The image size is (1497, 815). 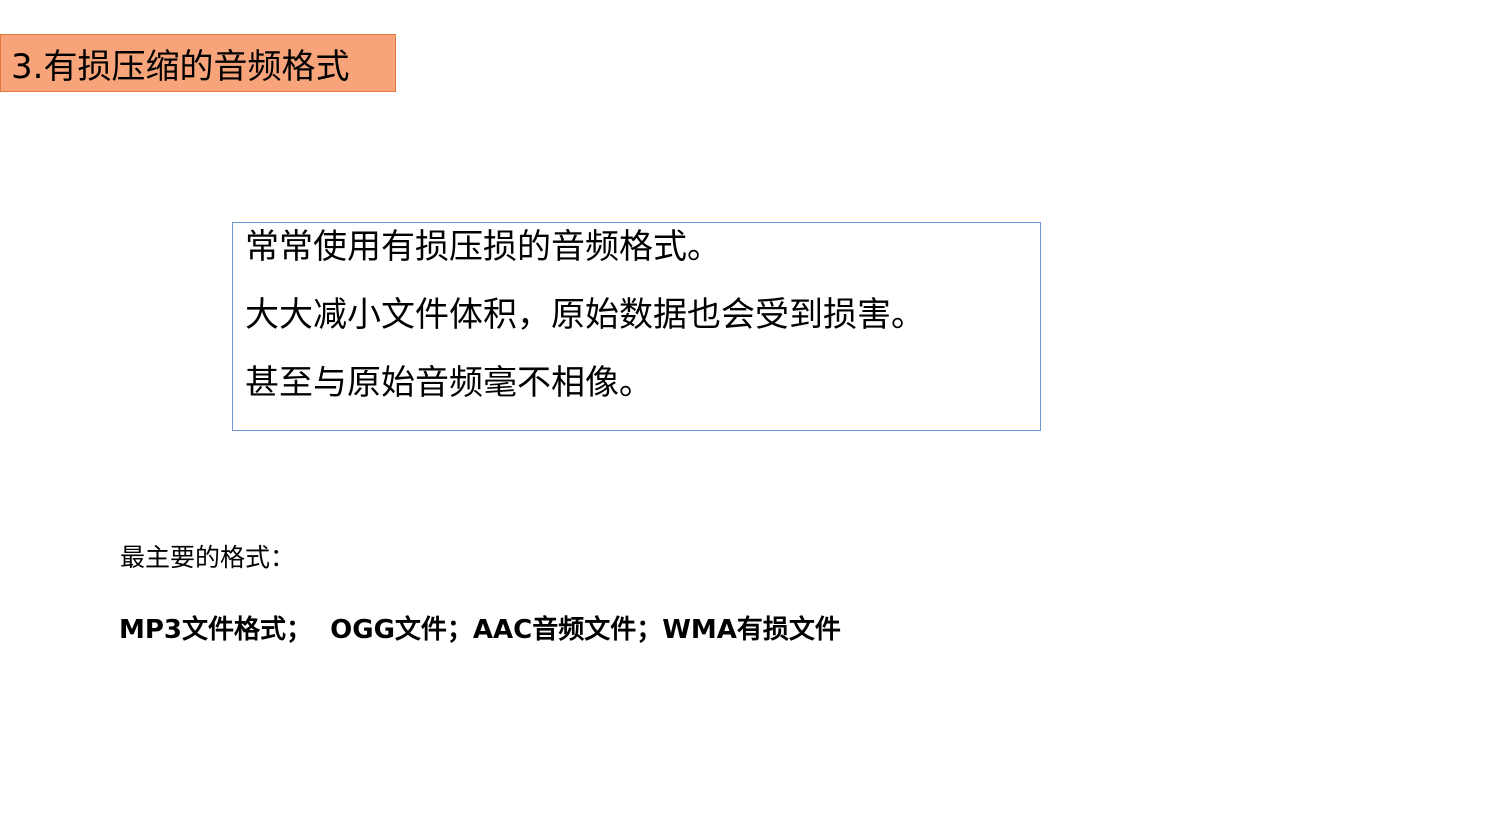 I want to click on formats-list: MP3文件格式； OGG文件；AAC音频文件；WMA有损文件, so click(x=480, y=630).